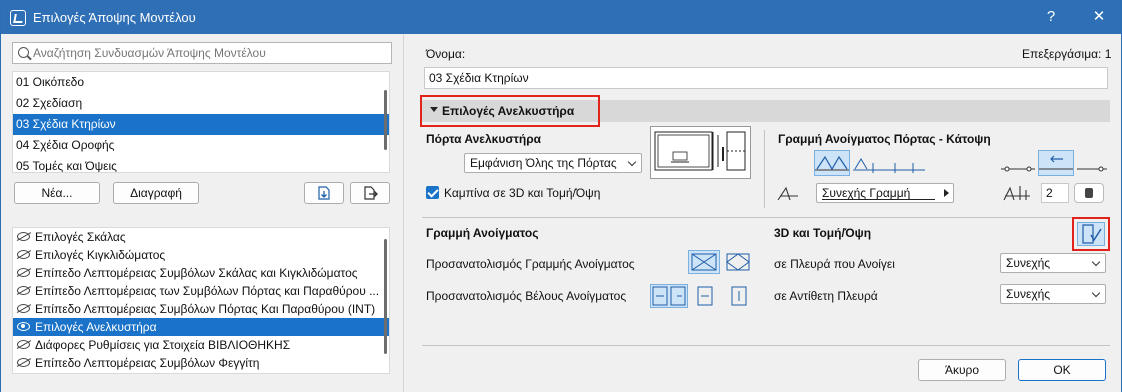 This screenshot has width=1122, height=392. Describe the element at coordinates (866, 193) in the screenshot. I see `line-type-value: Συνεχής Γραμμή` at that location.